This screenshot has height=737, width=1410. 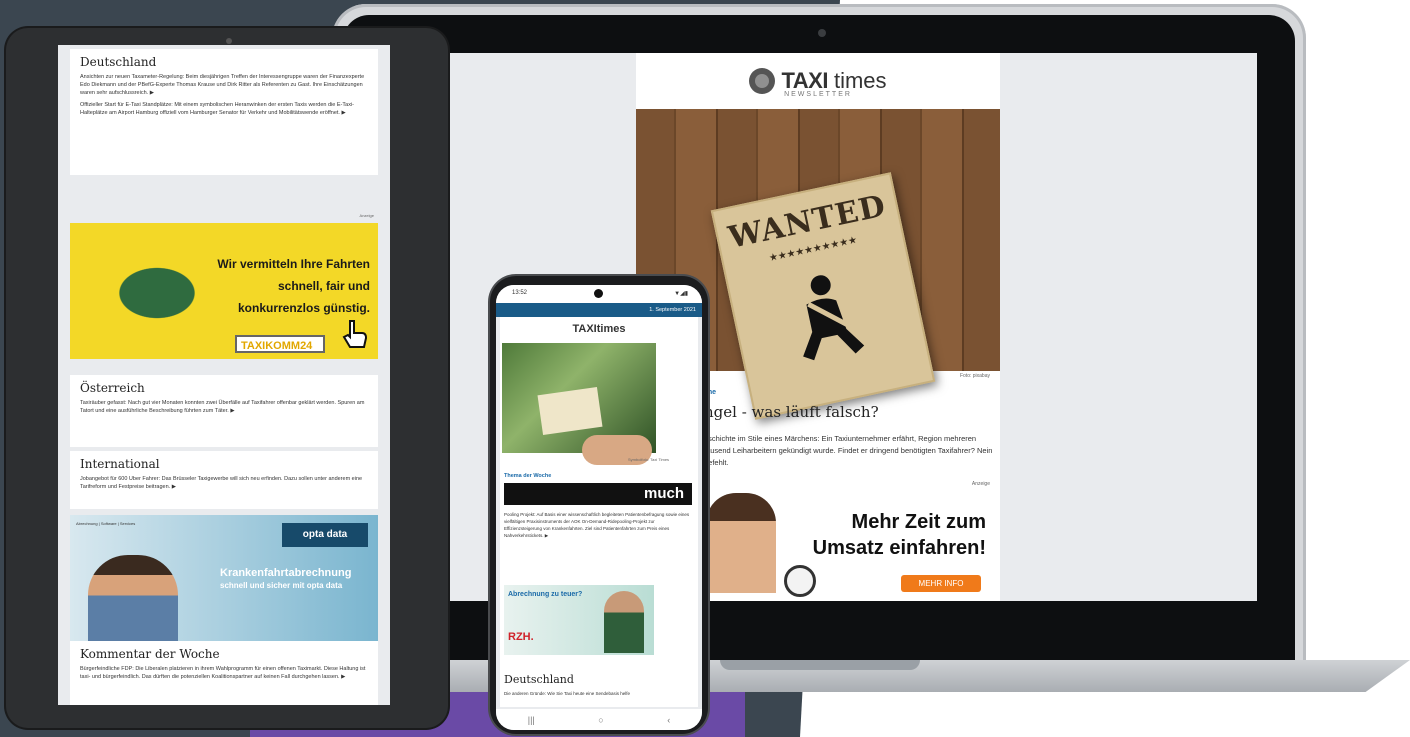 I want to click on logo-subtitle: NEWSLETTER, so click(x=818, y=94).